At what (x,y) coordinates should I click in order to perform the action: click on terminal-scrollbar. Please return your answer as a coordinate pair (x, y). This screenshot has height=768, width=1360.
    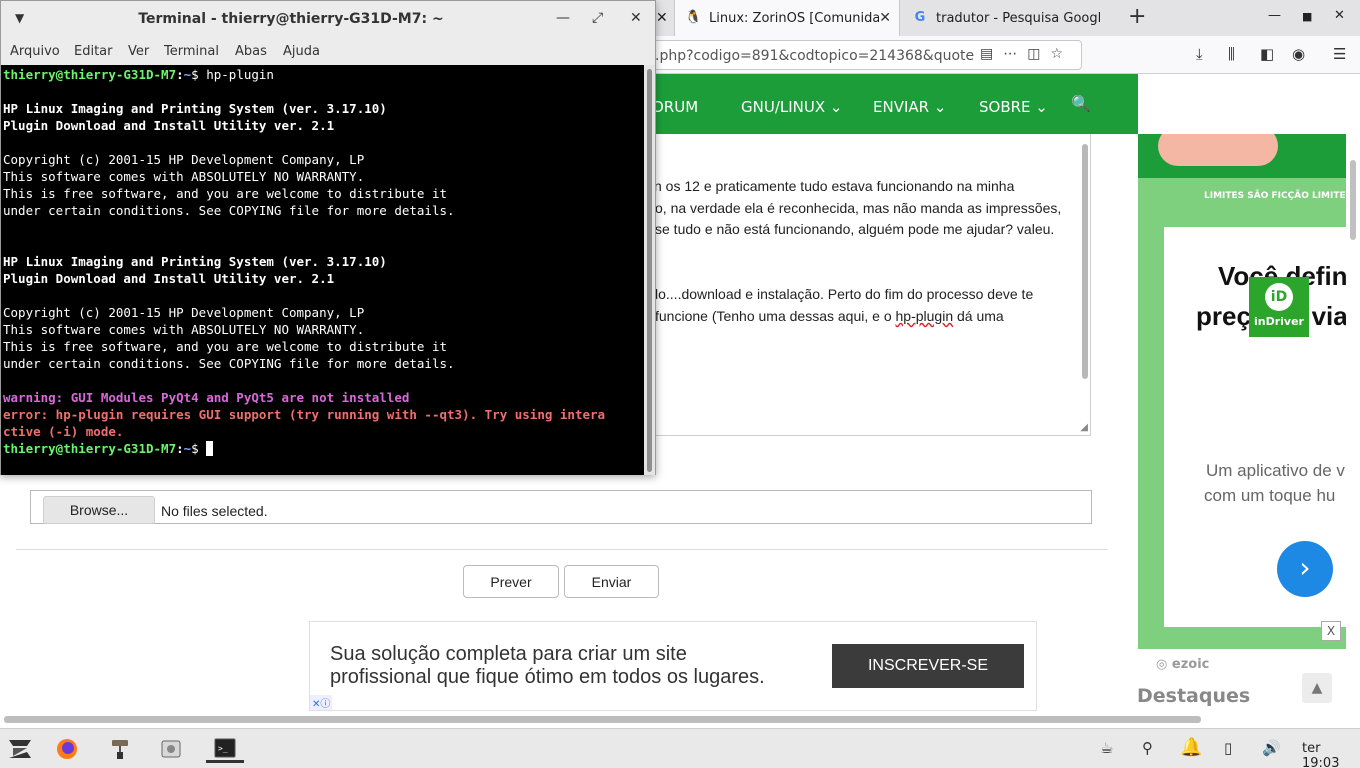
    Looking at the image, I should click on (649, 270).